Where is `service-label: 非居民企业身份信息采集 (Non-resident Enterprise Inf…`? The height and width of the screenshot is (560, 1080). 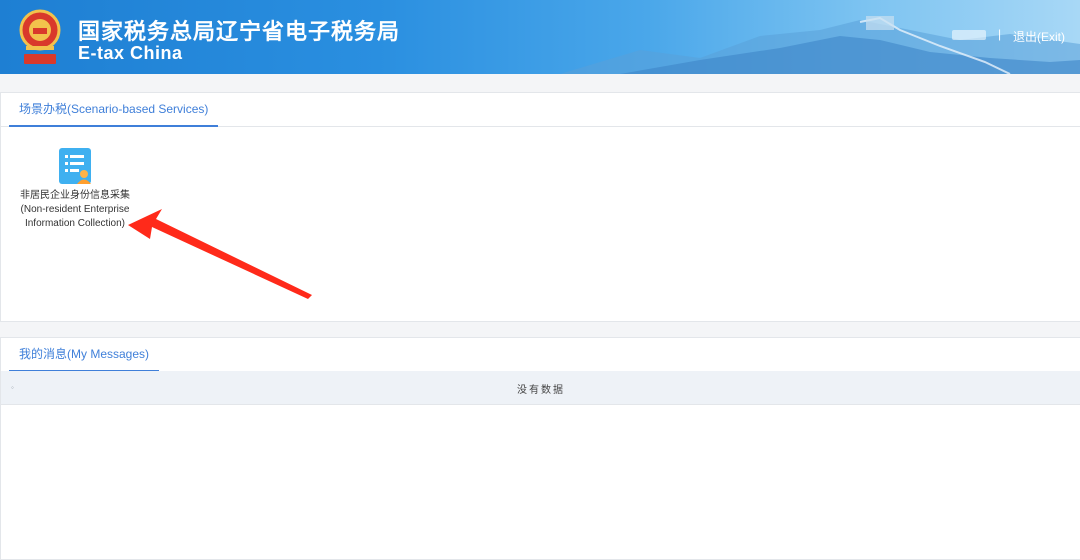
service-label: 非居民企业身份信息采集 (Non-resident Enterprise Inf… is located at coordinates (75, 209).